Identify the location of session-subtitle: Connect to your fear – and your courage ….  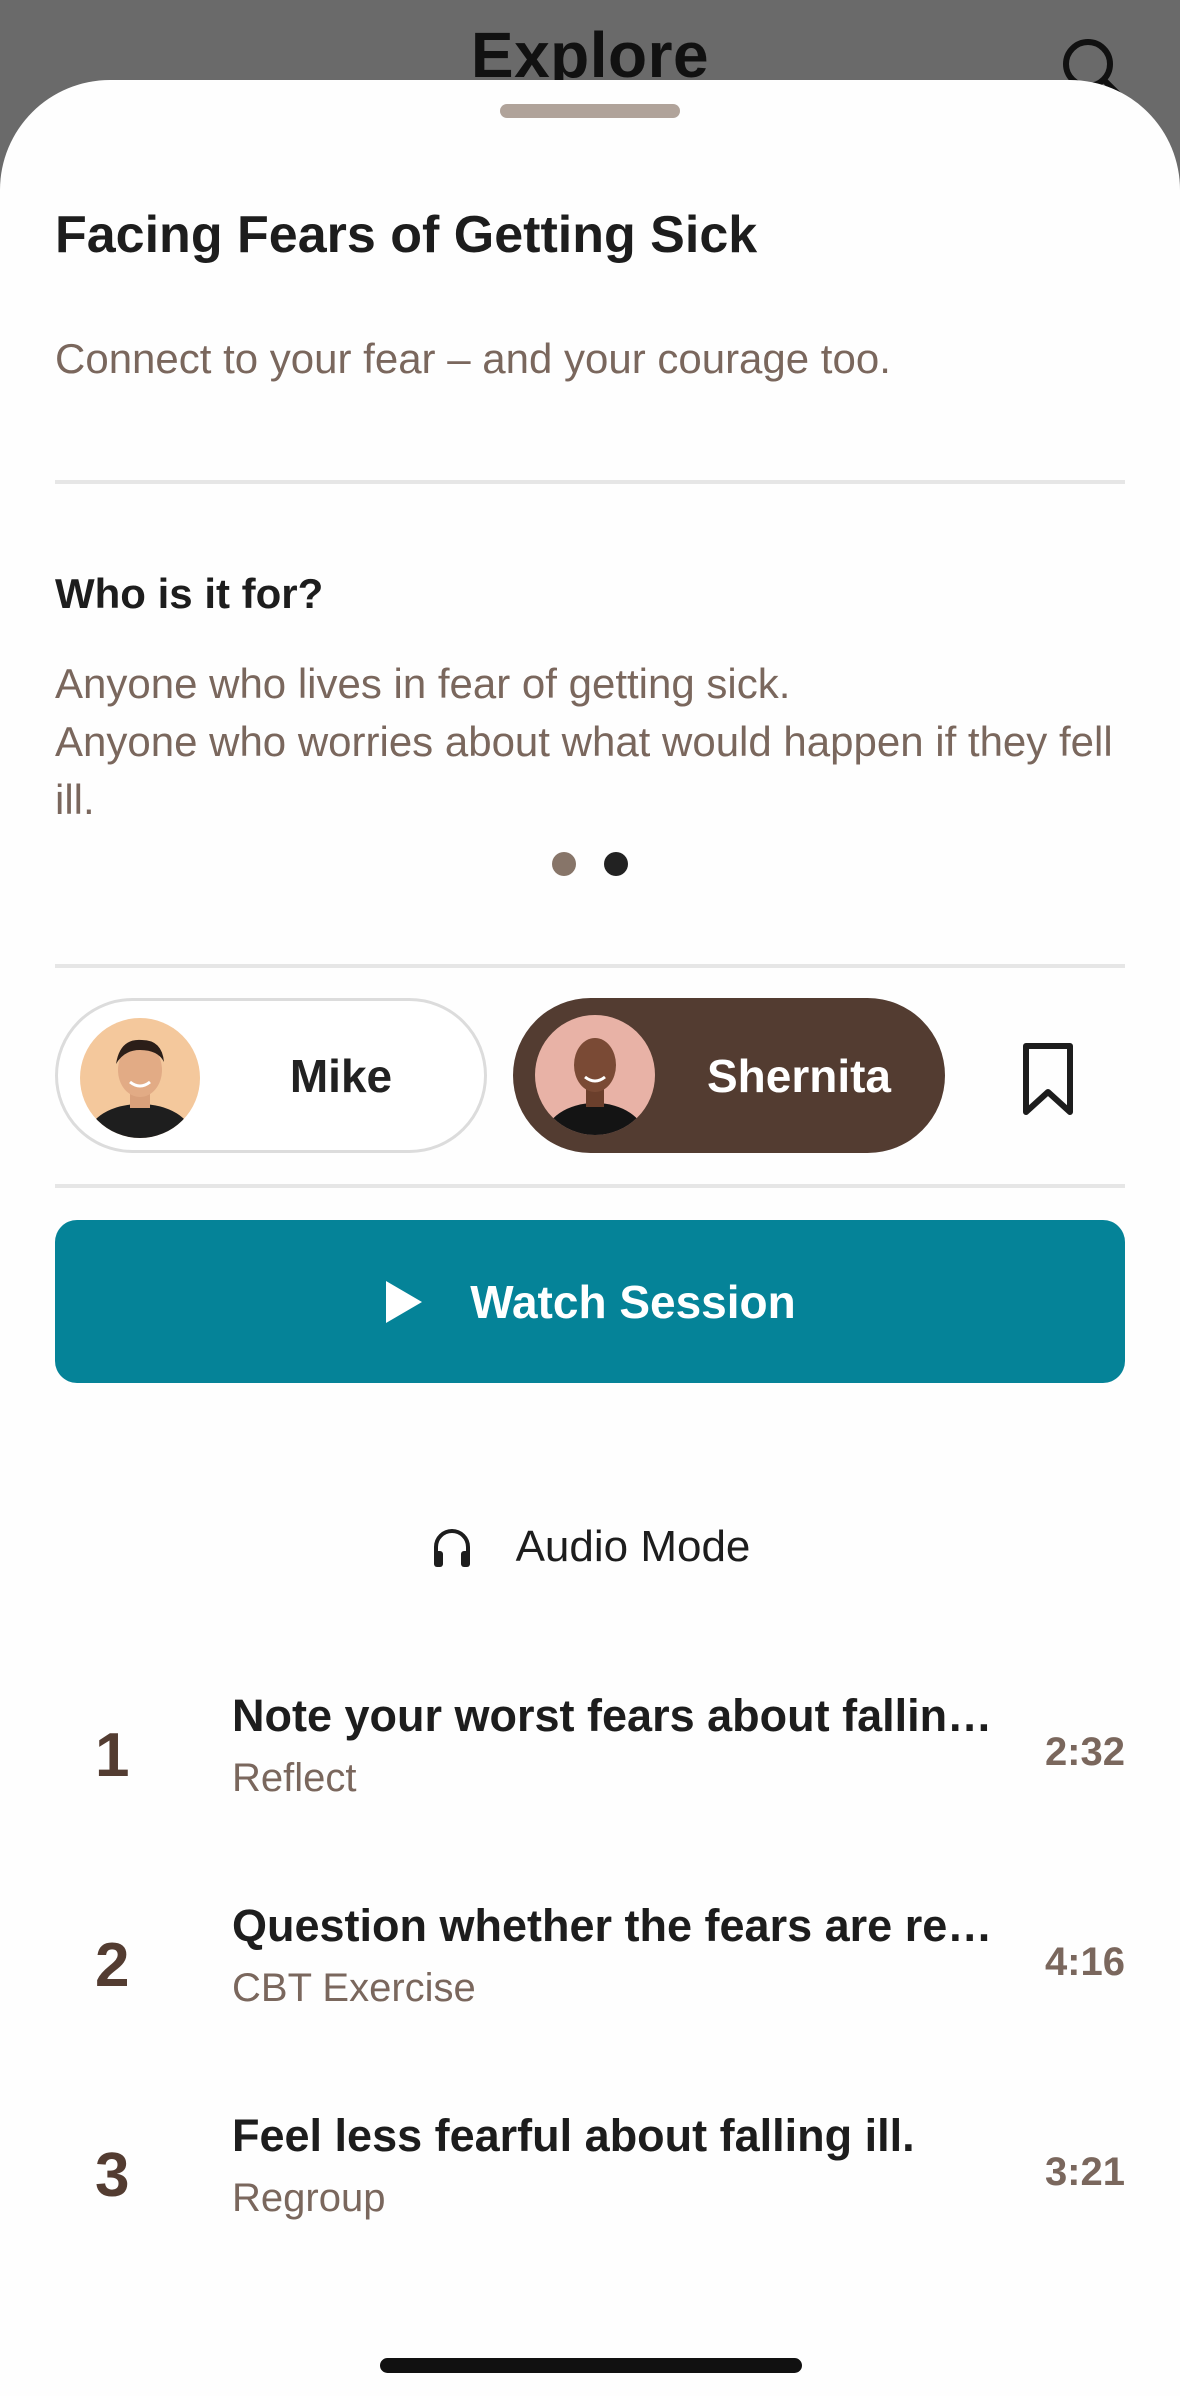
(473, 358).